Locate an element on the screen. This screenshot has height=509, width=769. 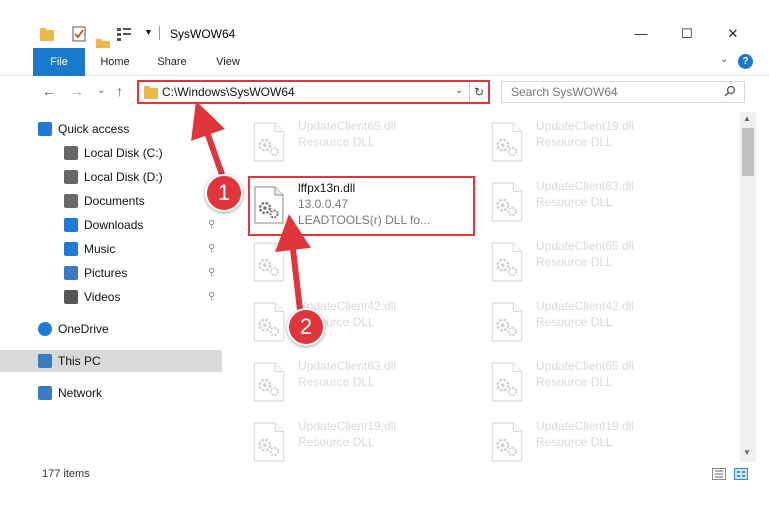
sidebar-item-label: Local Disk (C:) is located at coordinates (123, 153).